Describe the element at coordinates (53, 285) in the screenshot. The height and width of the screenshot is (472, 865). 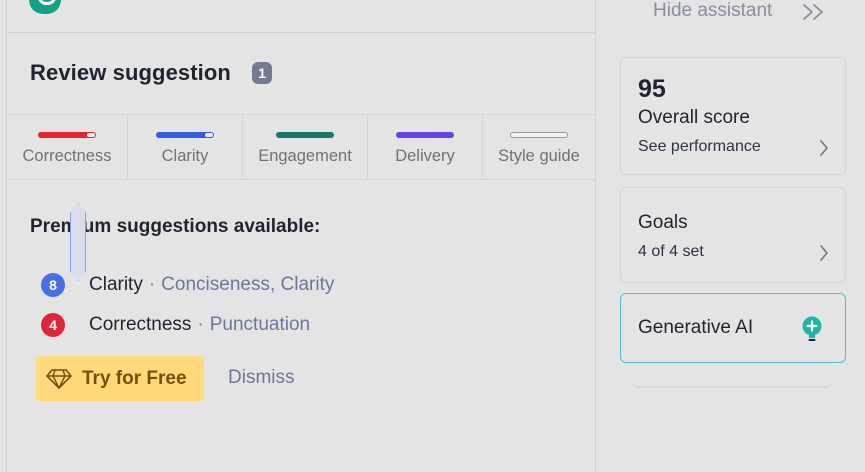
I see `count-badge: 8` at that location.